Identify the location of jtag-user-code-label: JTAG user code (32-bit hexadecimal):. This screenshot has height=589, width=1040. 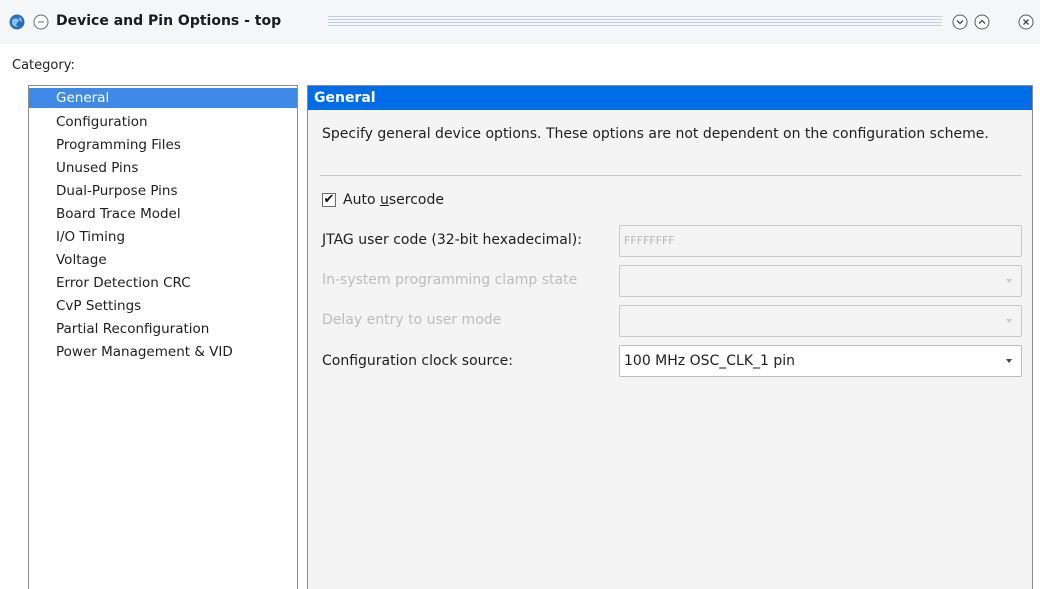
(452, 240).